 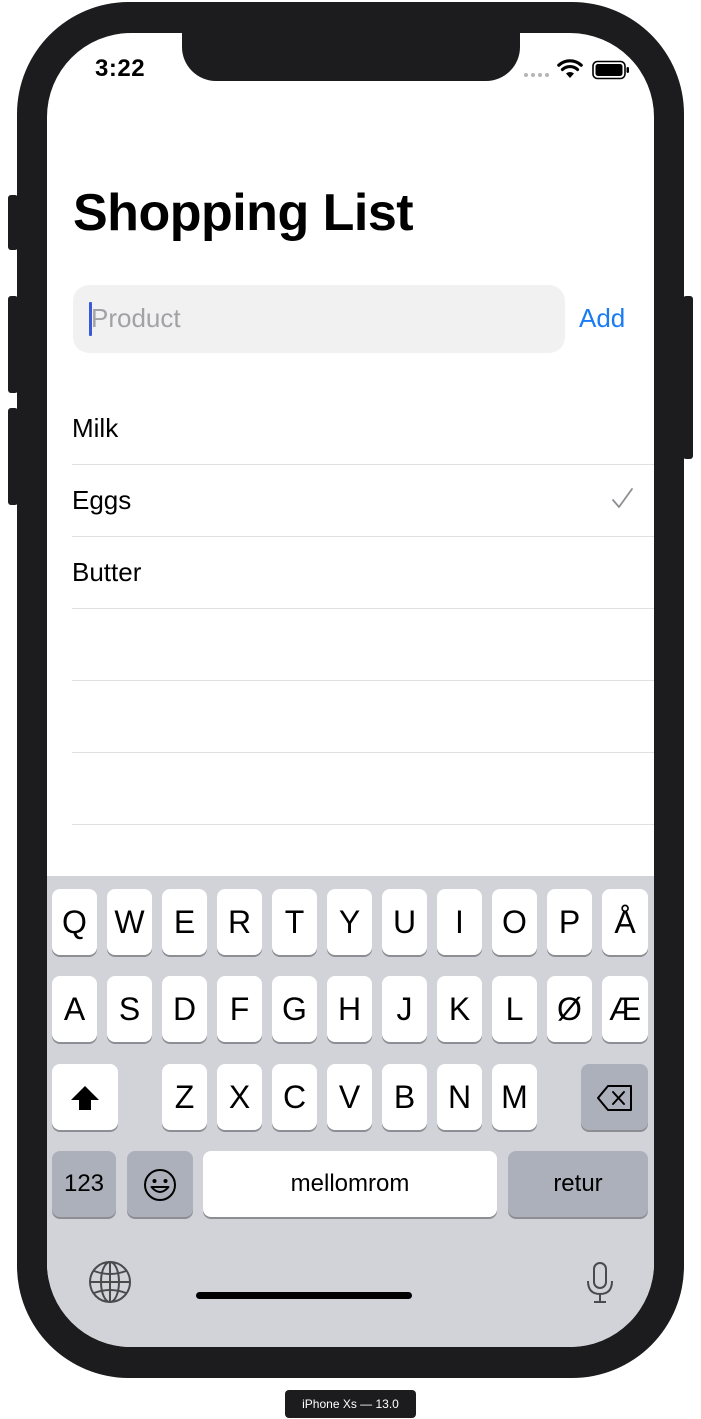 What do you see at coordinates (239, 1009) in the screenshot?
I see `key-f: F` at bounding box center [239, 1009].